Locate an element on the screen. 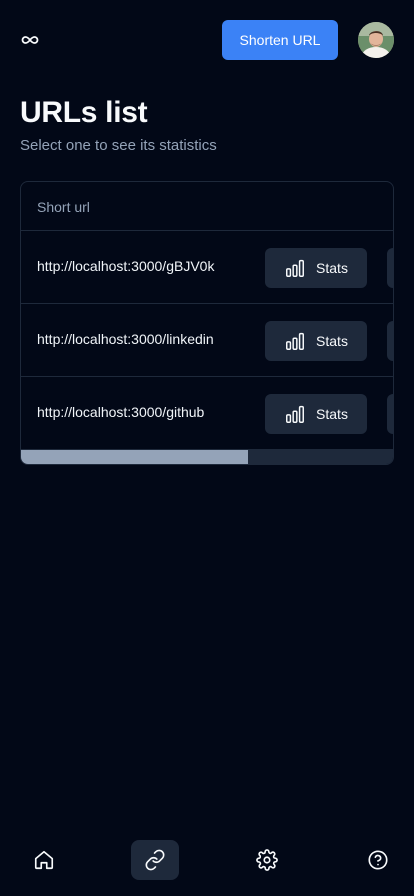  scrollbar-thumb is located at coordinates (134, 457).